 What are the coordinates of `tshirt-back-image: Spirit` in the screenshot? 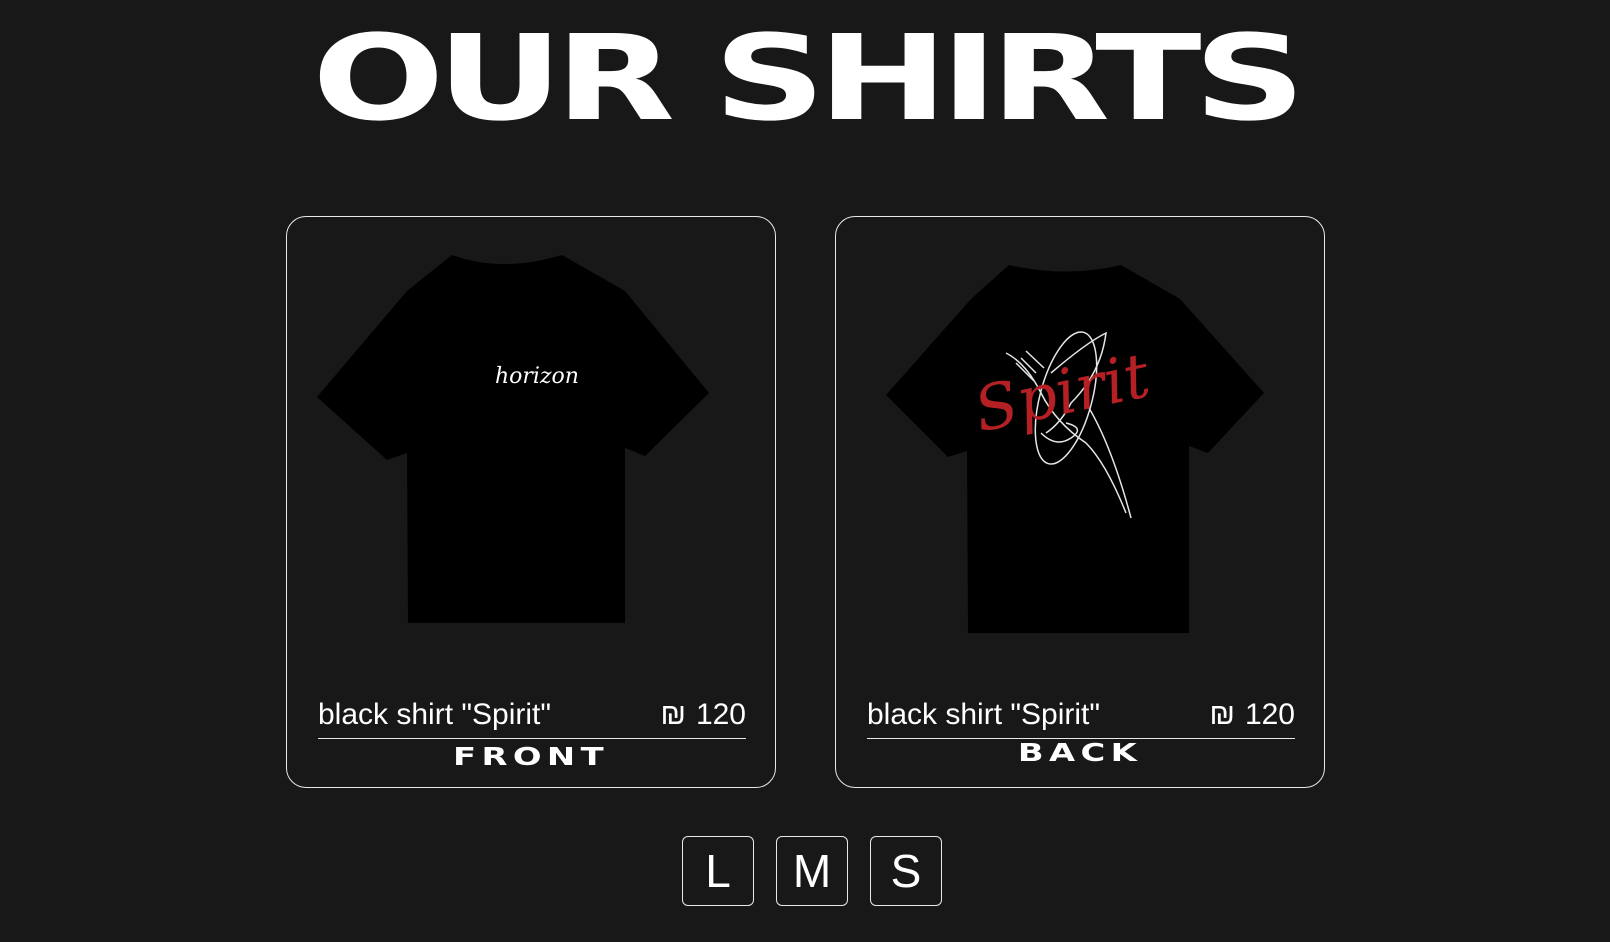 It's located at (1075, 449).